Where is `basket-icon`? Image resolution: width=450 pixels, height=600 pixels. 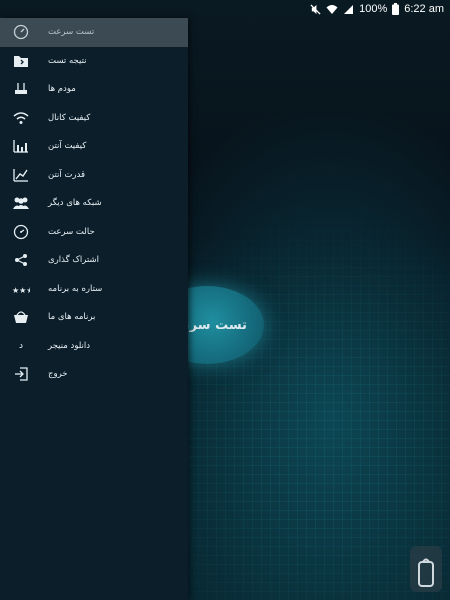
basket-icon is located at coordinates (21, 317).